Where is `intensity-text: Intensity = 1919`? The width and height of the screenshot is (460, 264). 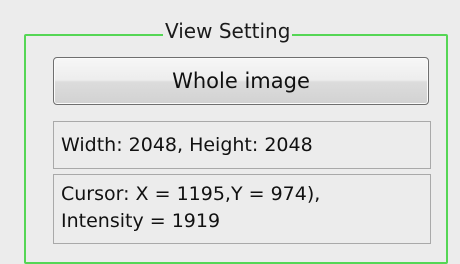
intensity-text: Intensity = 1919 is located at coordinates (141, 221).